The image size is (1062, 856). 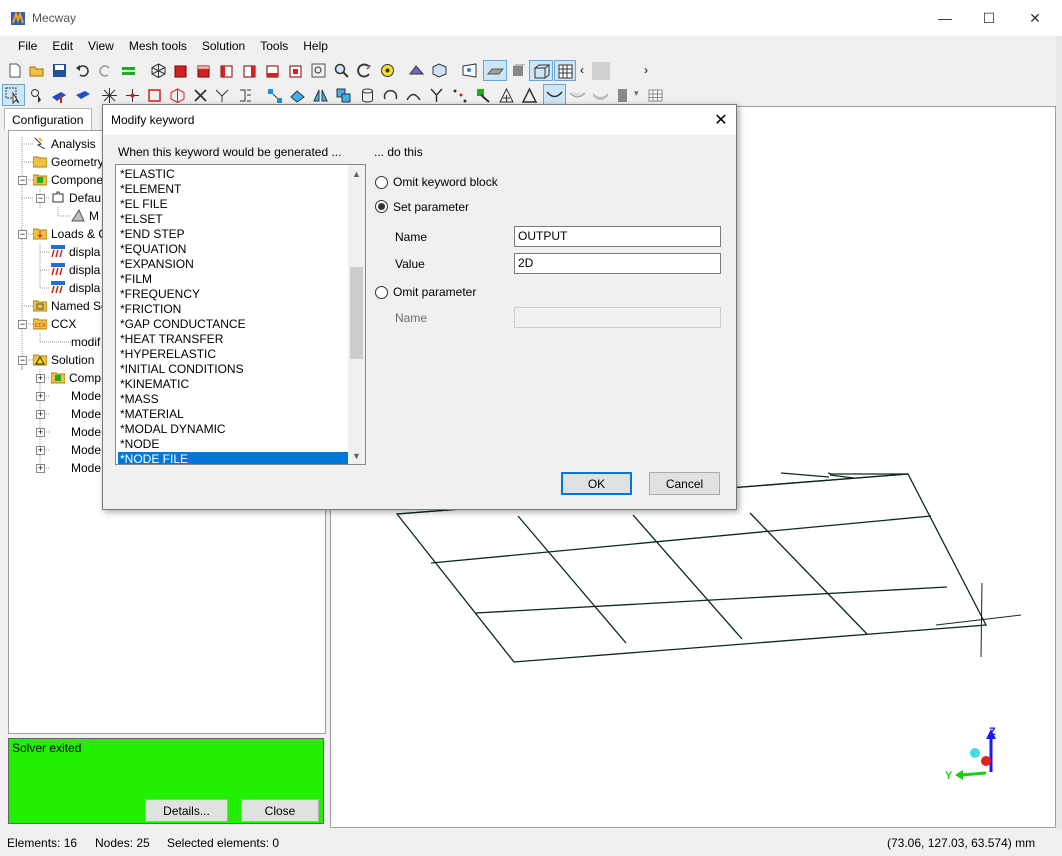 I want to click on menu-tools: Tools, so click(x=278, y=46).